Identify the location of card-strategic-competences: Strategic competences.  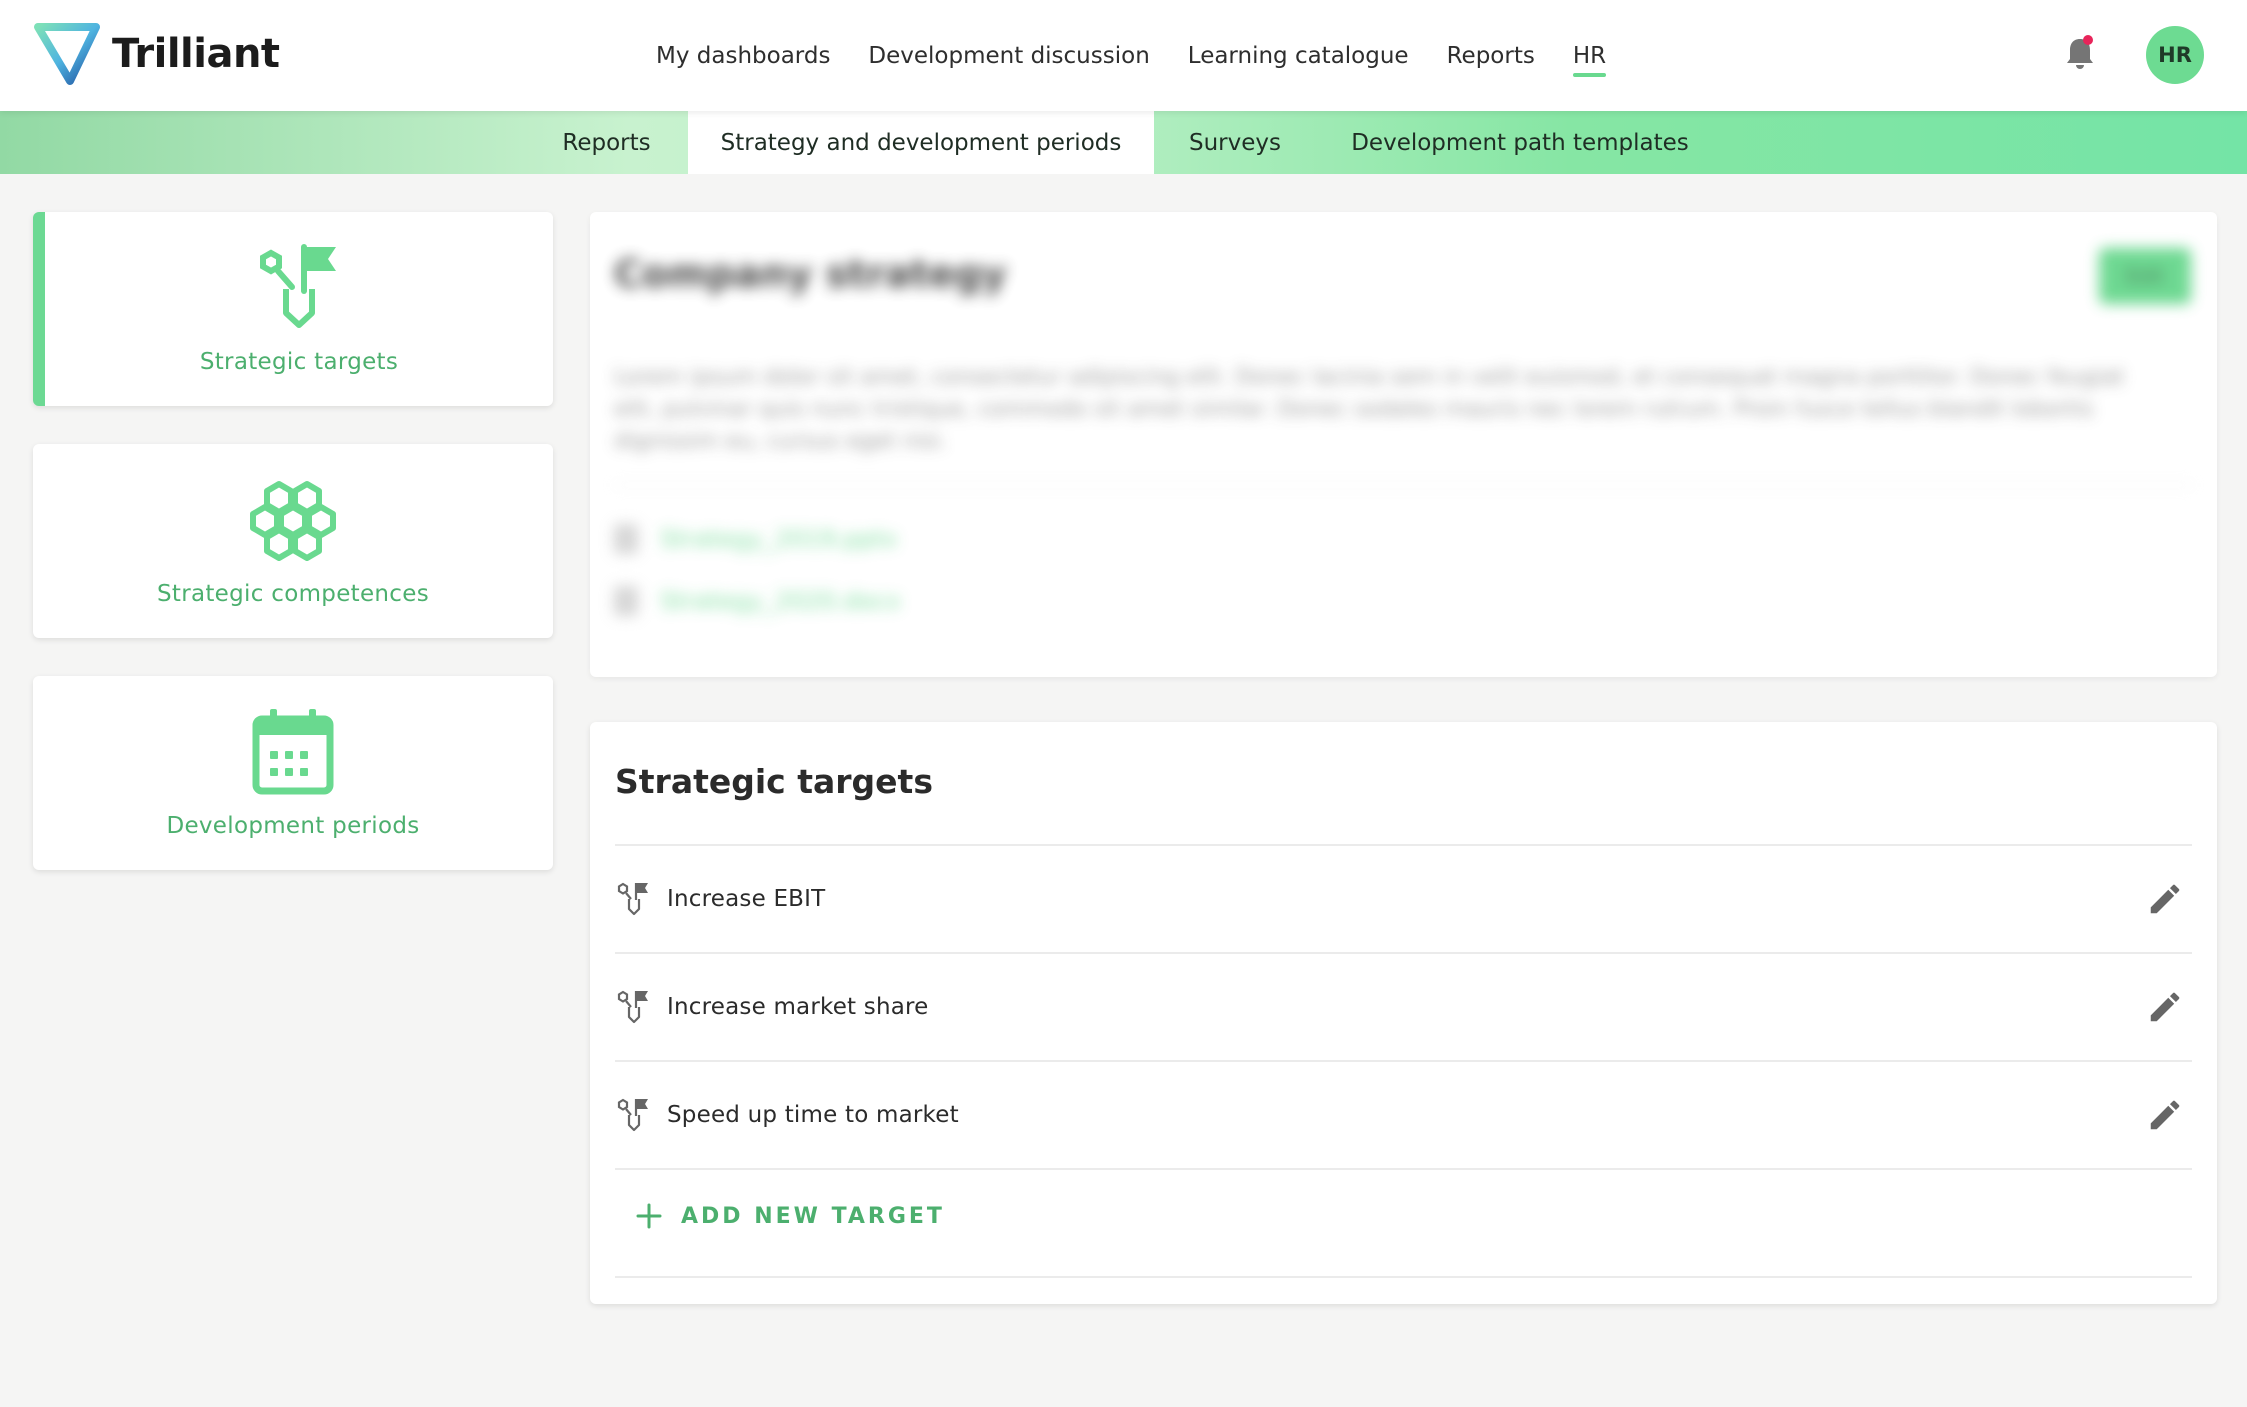
(293, 541).